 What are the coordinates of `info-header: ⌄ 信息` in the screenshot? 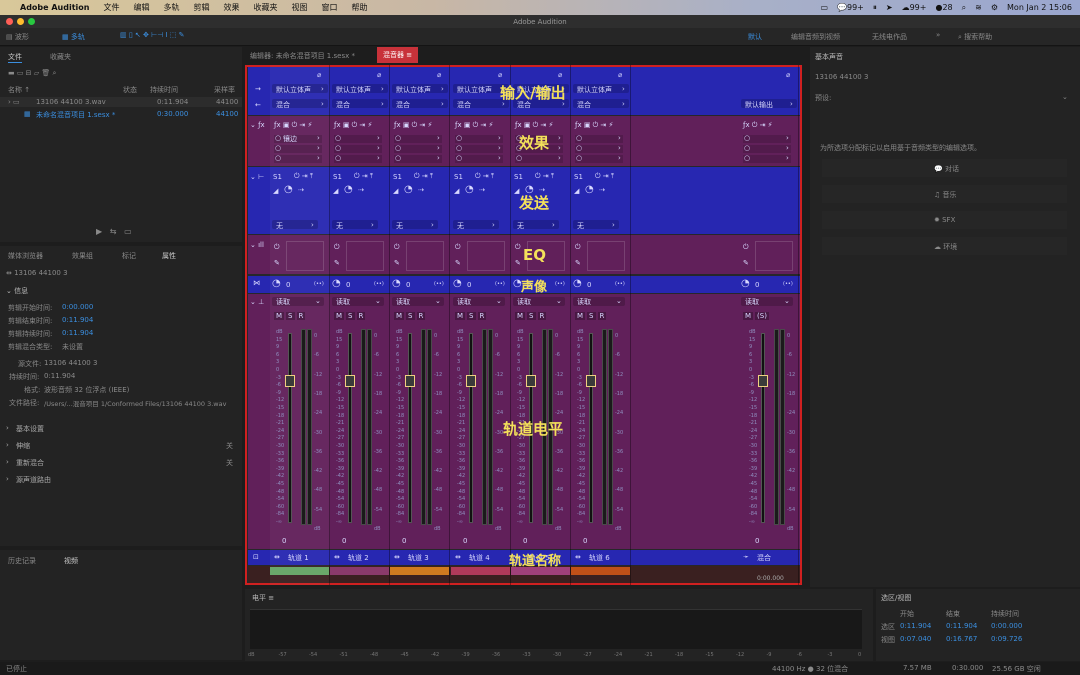 It's located at (17, 291).